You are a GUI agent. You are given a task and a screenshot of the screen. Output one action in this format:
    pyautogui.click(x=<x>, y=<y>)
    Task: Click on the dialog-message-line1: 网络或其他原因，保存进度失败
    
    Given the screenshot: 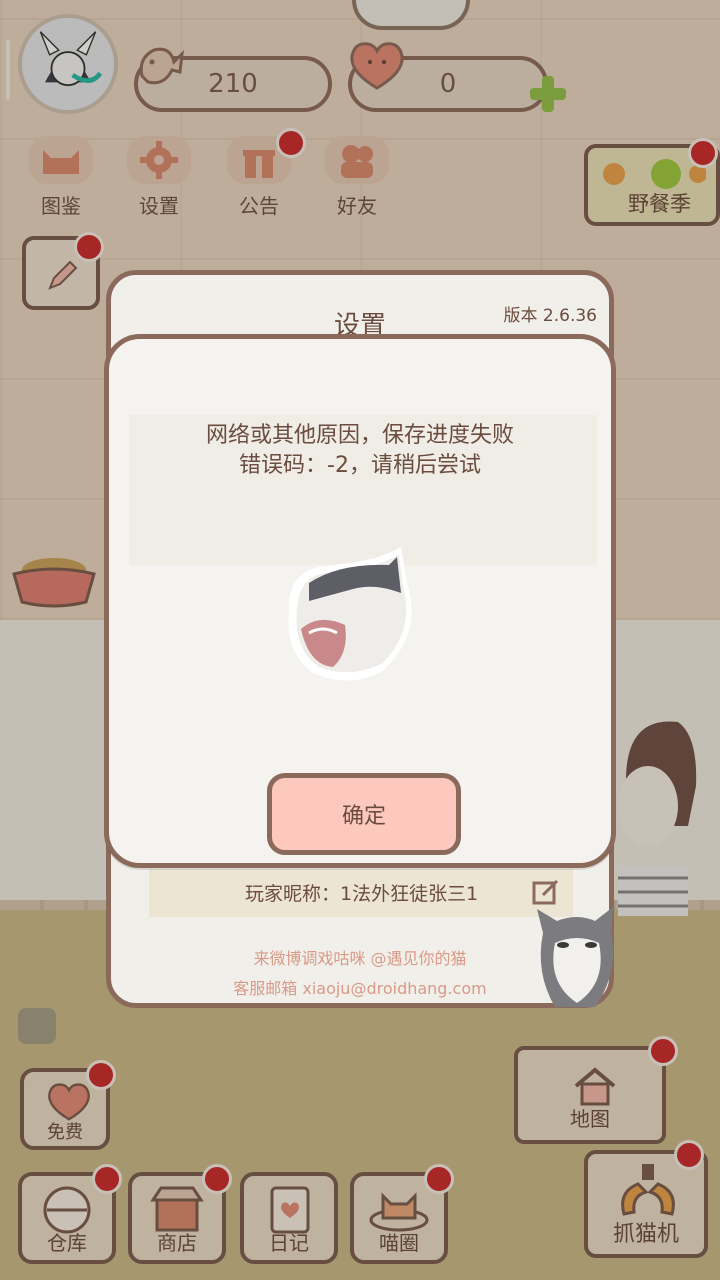 What is the action you would take?
    pyautogui.click(x=359, y=435)
    